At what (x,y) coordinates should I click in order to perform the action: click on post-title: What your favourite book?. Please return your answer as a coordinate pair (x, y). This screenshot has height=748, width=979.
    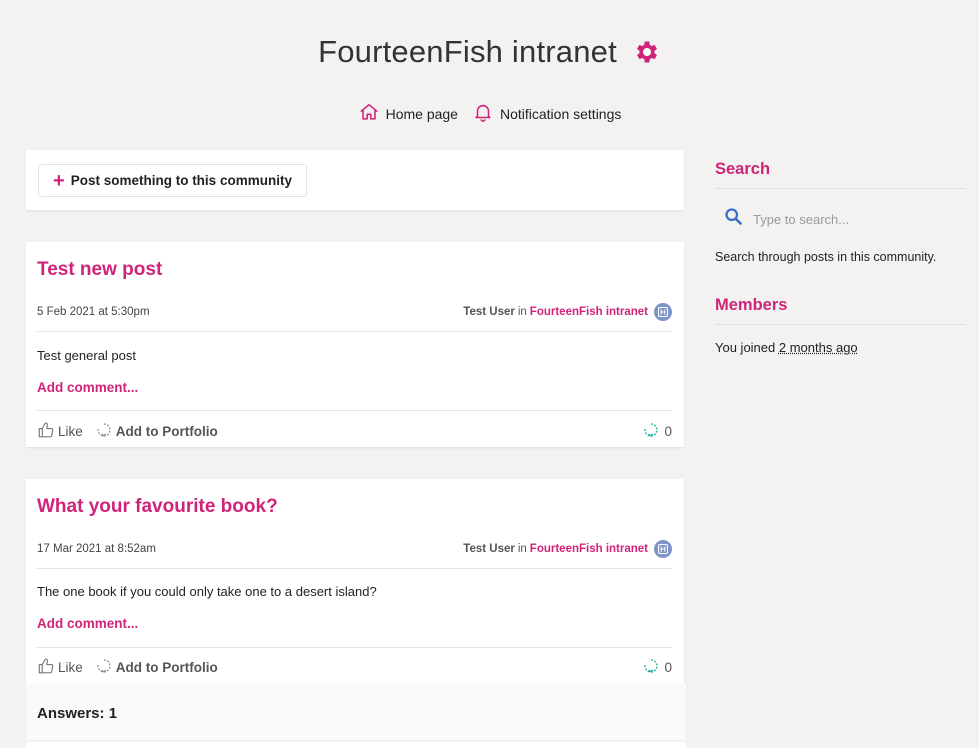
    Looking at the image, I should click on (157, 507).